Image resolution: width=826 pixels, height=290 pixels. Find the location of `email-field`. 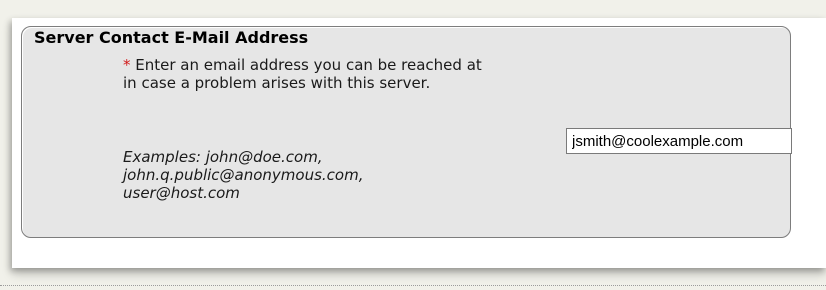

email-field is located at coordinates (679, 141).